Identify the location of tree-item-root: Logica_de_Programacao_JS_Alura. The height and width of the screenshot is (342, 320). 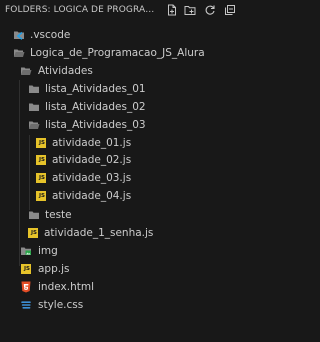
(128, 53).